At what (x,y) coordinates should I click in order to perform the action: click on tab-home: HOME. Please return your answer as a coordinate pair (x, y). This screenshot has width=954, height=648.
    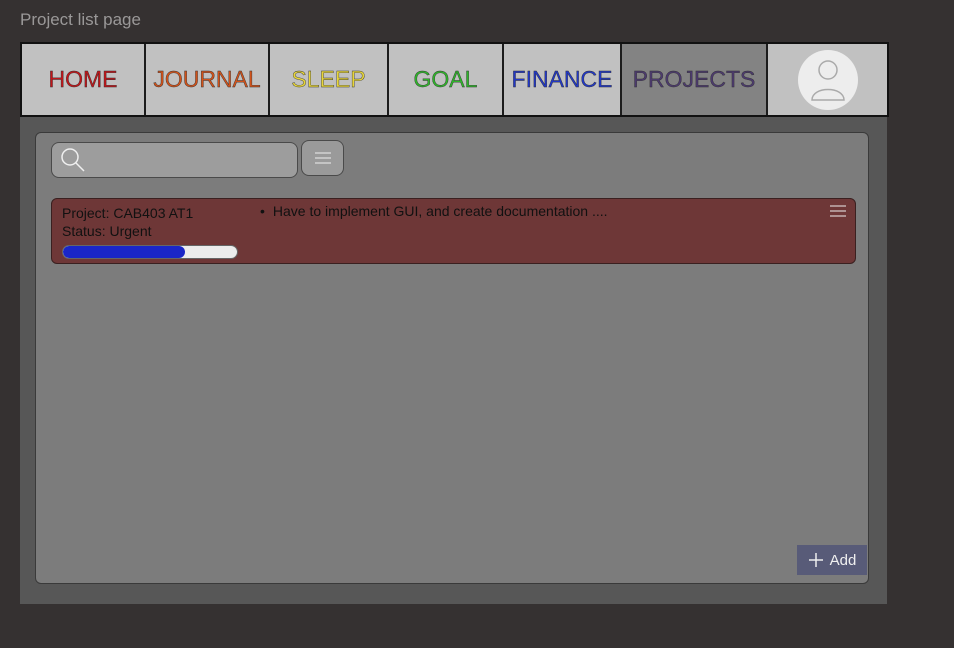
    Looking at the image, I should click on (84, 79).